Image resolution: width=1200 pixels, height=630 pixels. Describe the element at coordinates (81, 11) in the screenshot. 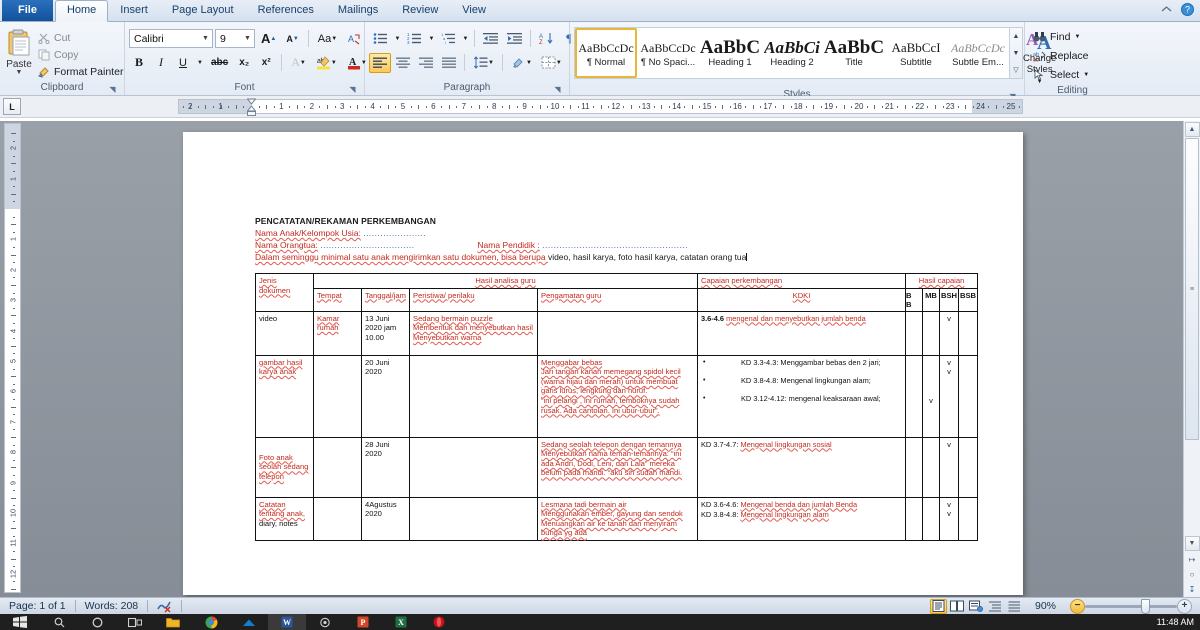

I see `tab-home: Home` at that location.